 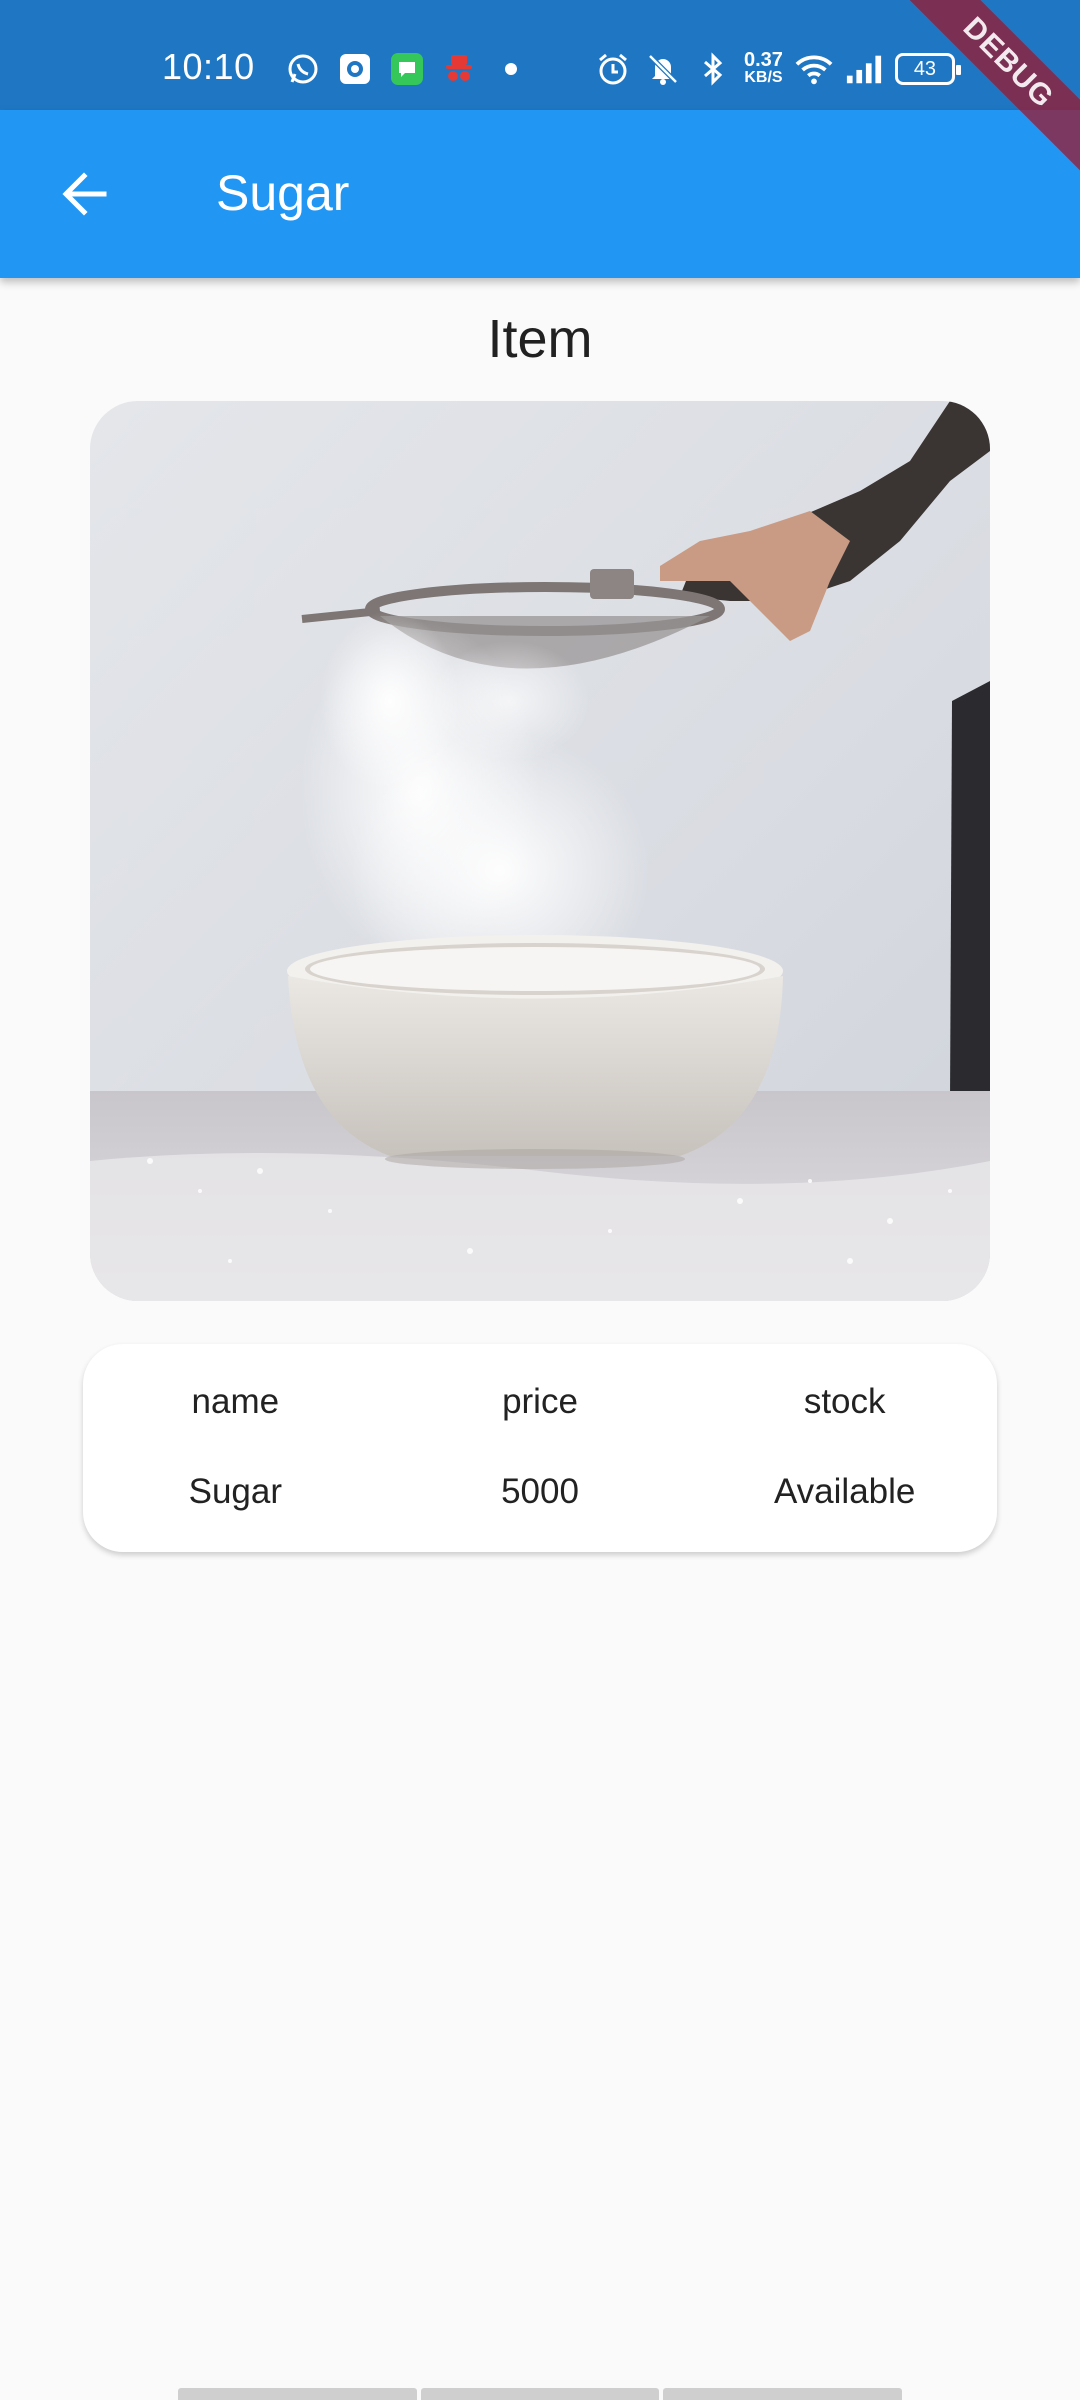 I want to click on alarm-icon, so click(x=613, y=69).